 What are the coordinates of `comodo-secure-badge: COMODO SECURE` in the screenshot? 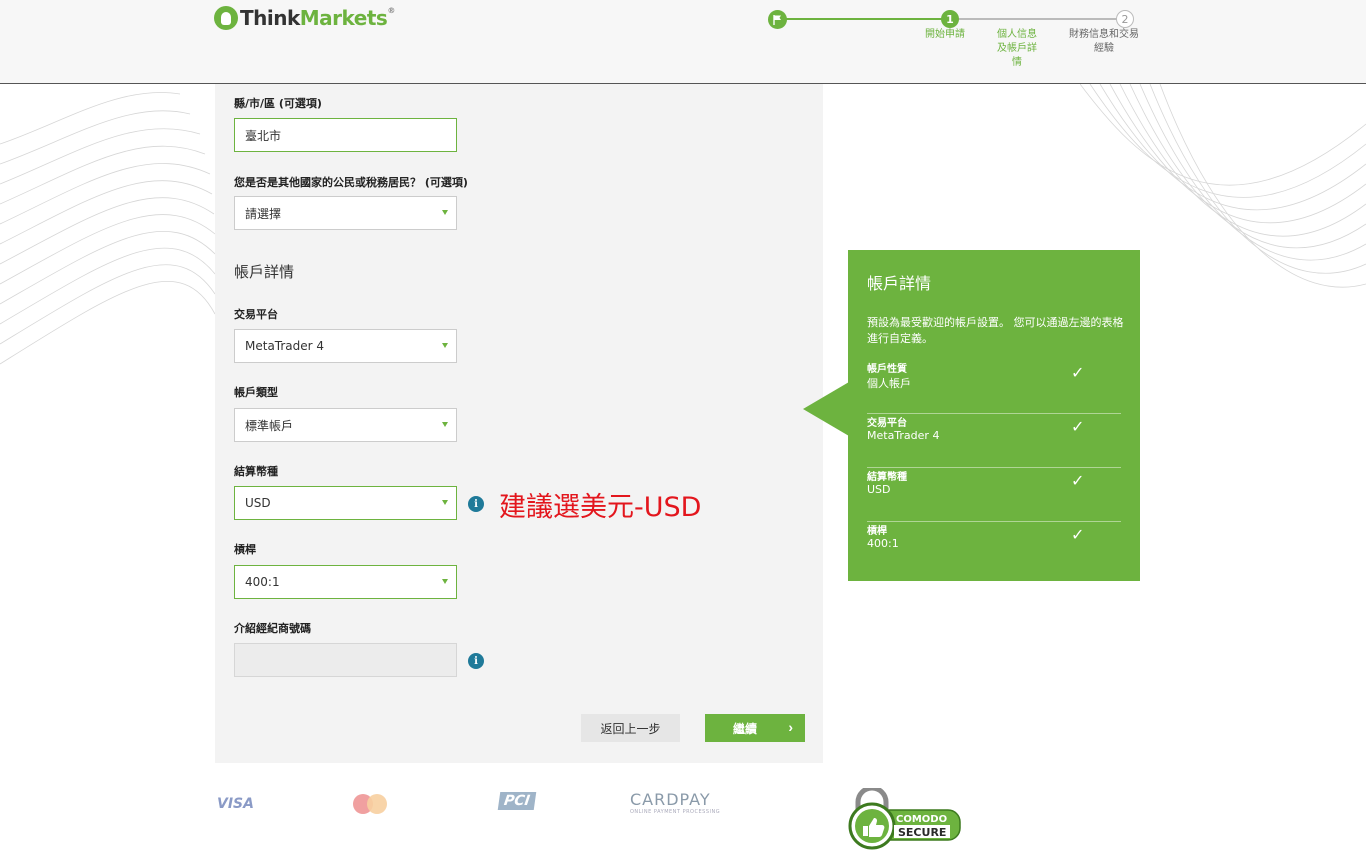 It's located at (904, 819).